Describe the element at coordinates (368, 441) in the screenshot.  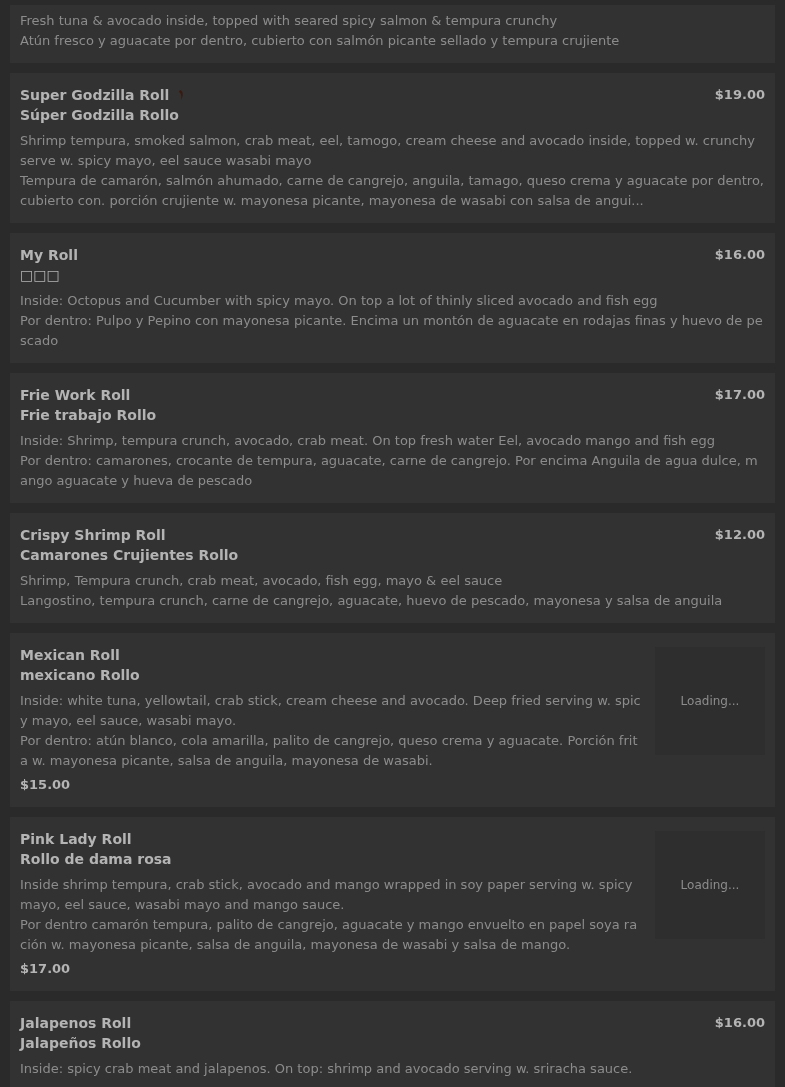
I see `item-description: Inside: Shrimp, tempura crunch, avocado, crab meat. On top fresh water Eel, avocado mango and fish egg` at that location.